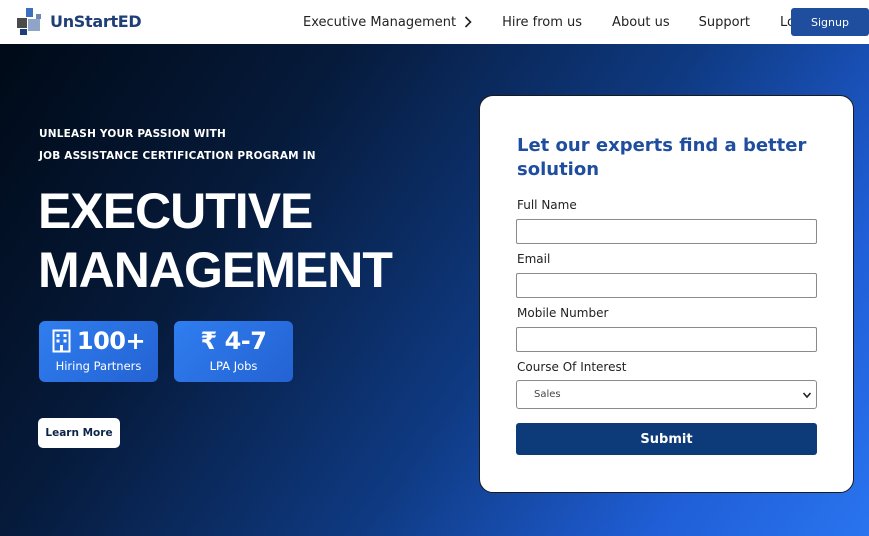 The width and height of the screenshot is (869, 536). Describe the element at coordinates (666, 394) in the screenshot. I see `course-select: Sales` at that location.